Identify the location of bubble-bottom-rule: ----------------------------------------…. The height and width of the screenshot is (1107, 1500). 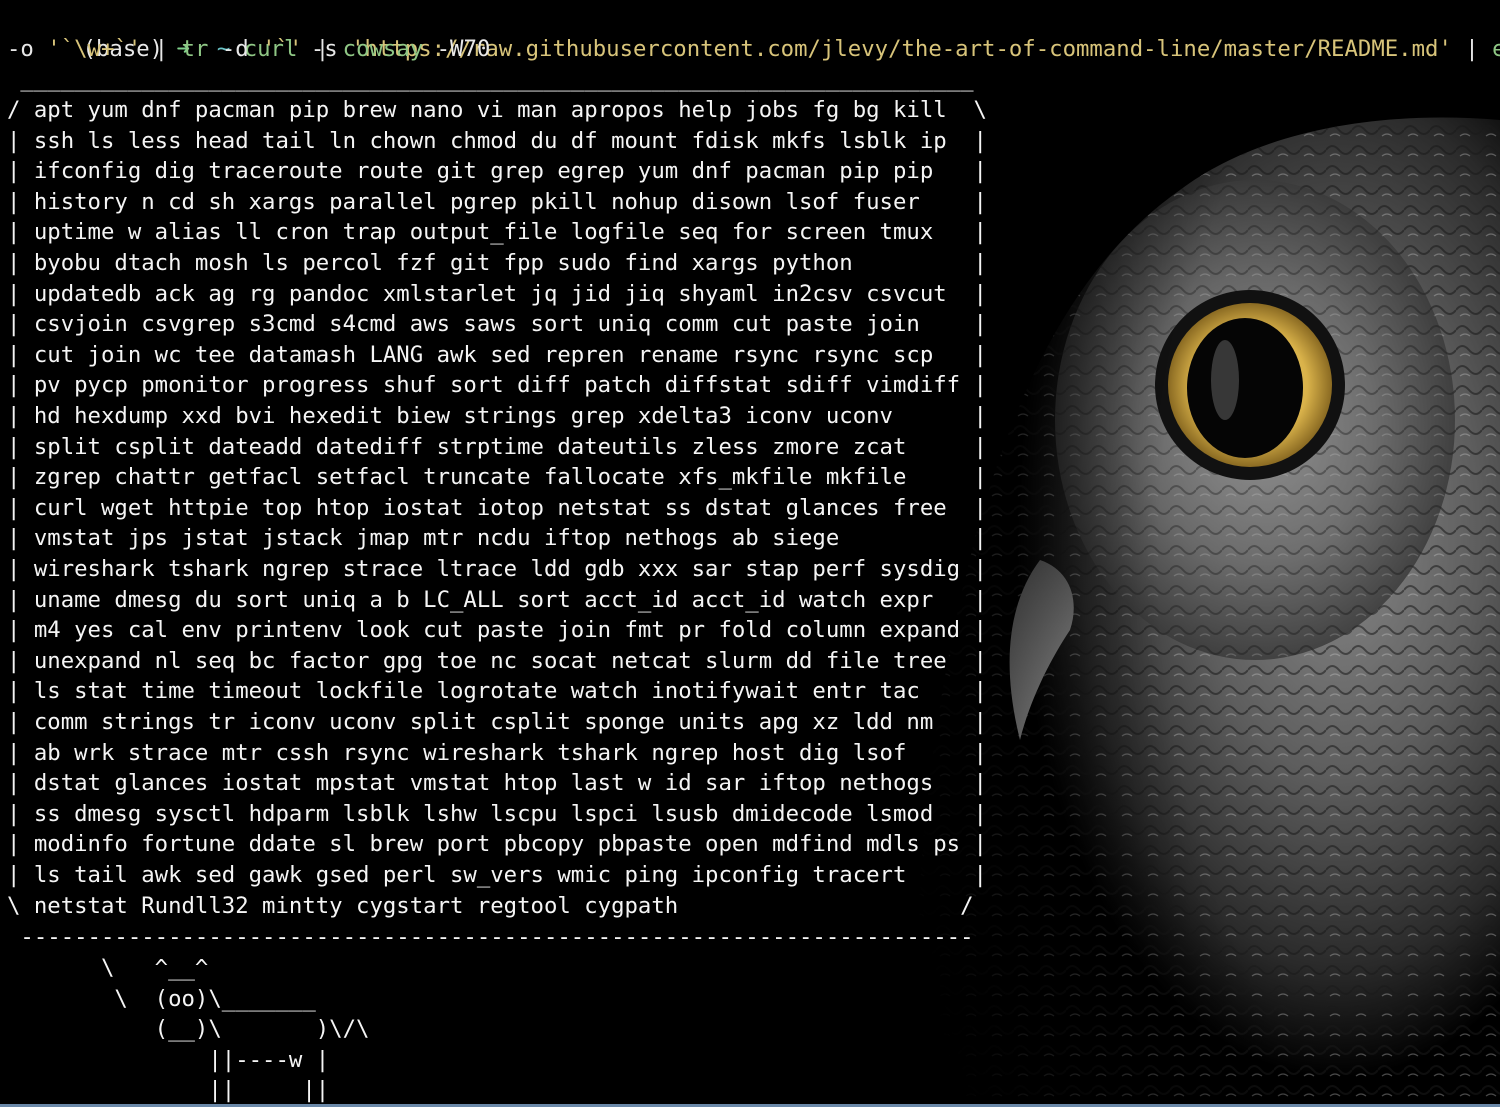
(490, 937).